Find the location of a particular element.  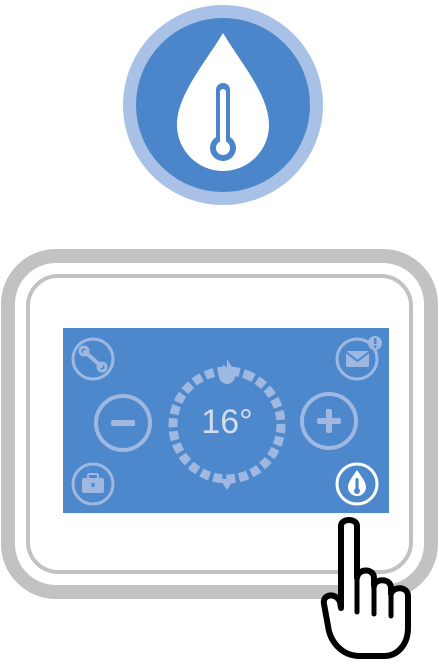

flame-icon is located at coordinates (227, 371).